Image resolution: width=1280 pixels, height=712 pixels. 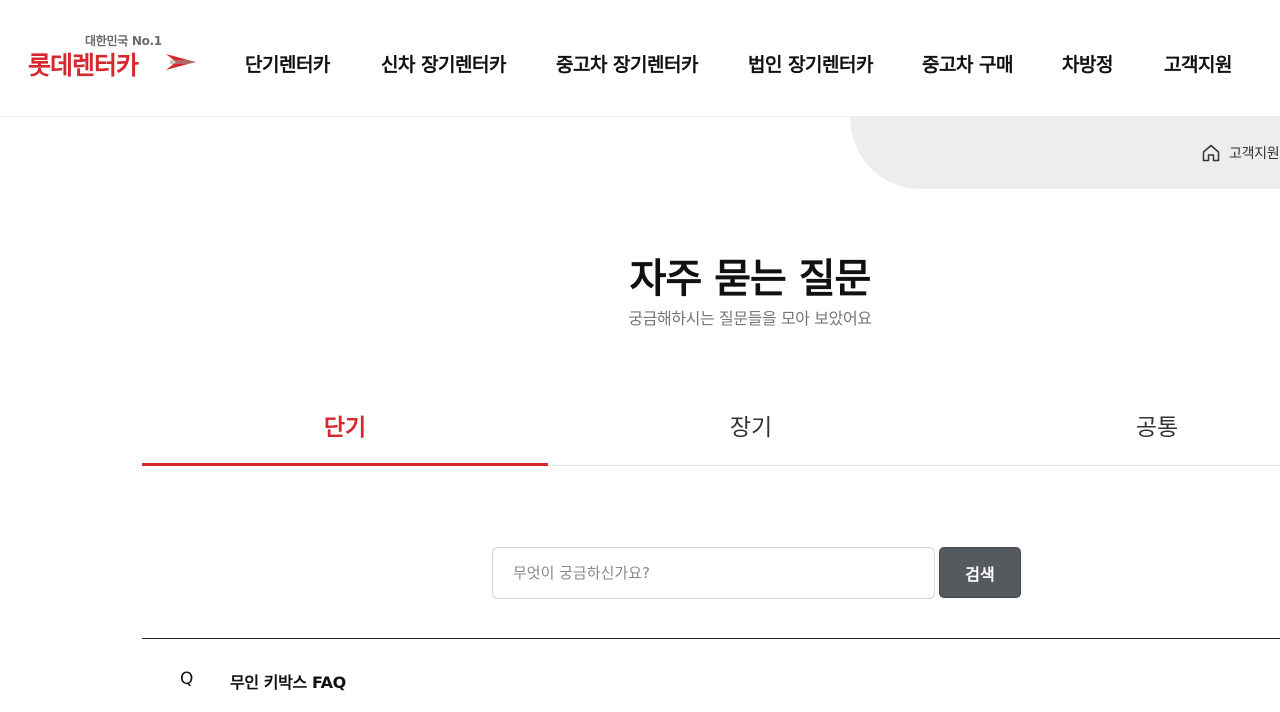 I want to click on search-button: 검색, so click(x=980, y=572).